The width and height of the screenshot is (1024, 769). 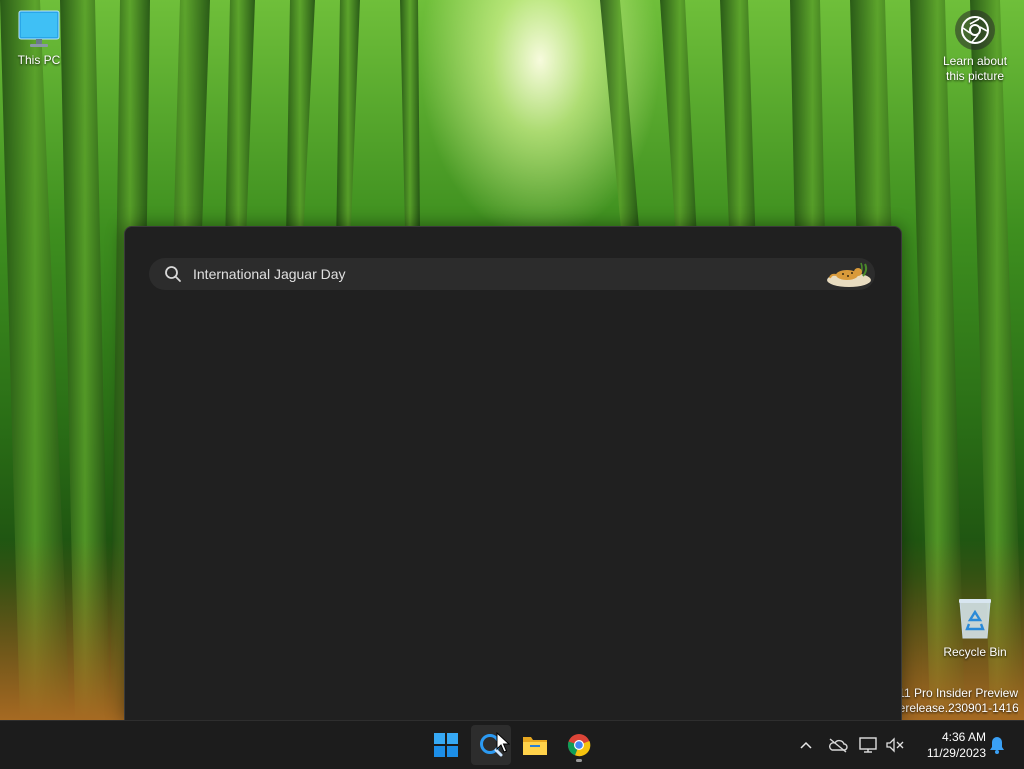 I want to click on cloud-offline-icon, so click(x=838, y=745).